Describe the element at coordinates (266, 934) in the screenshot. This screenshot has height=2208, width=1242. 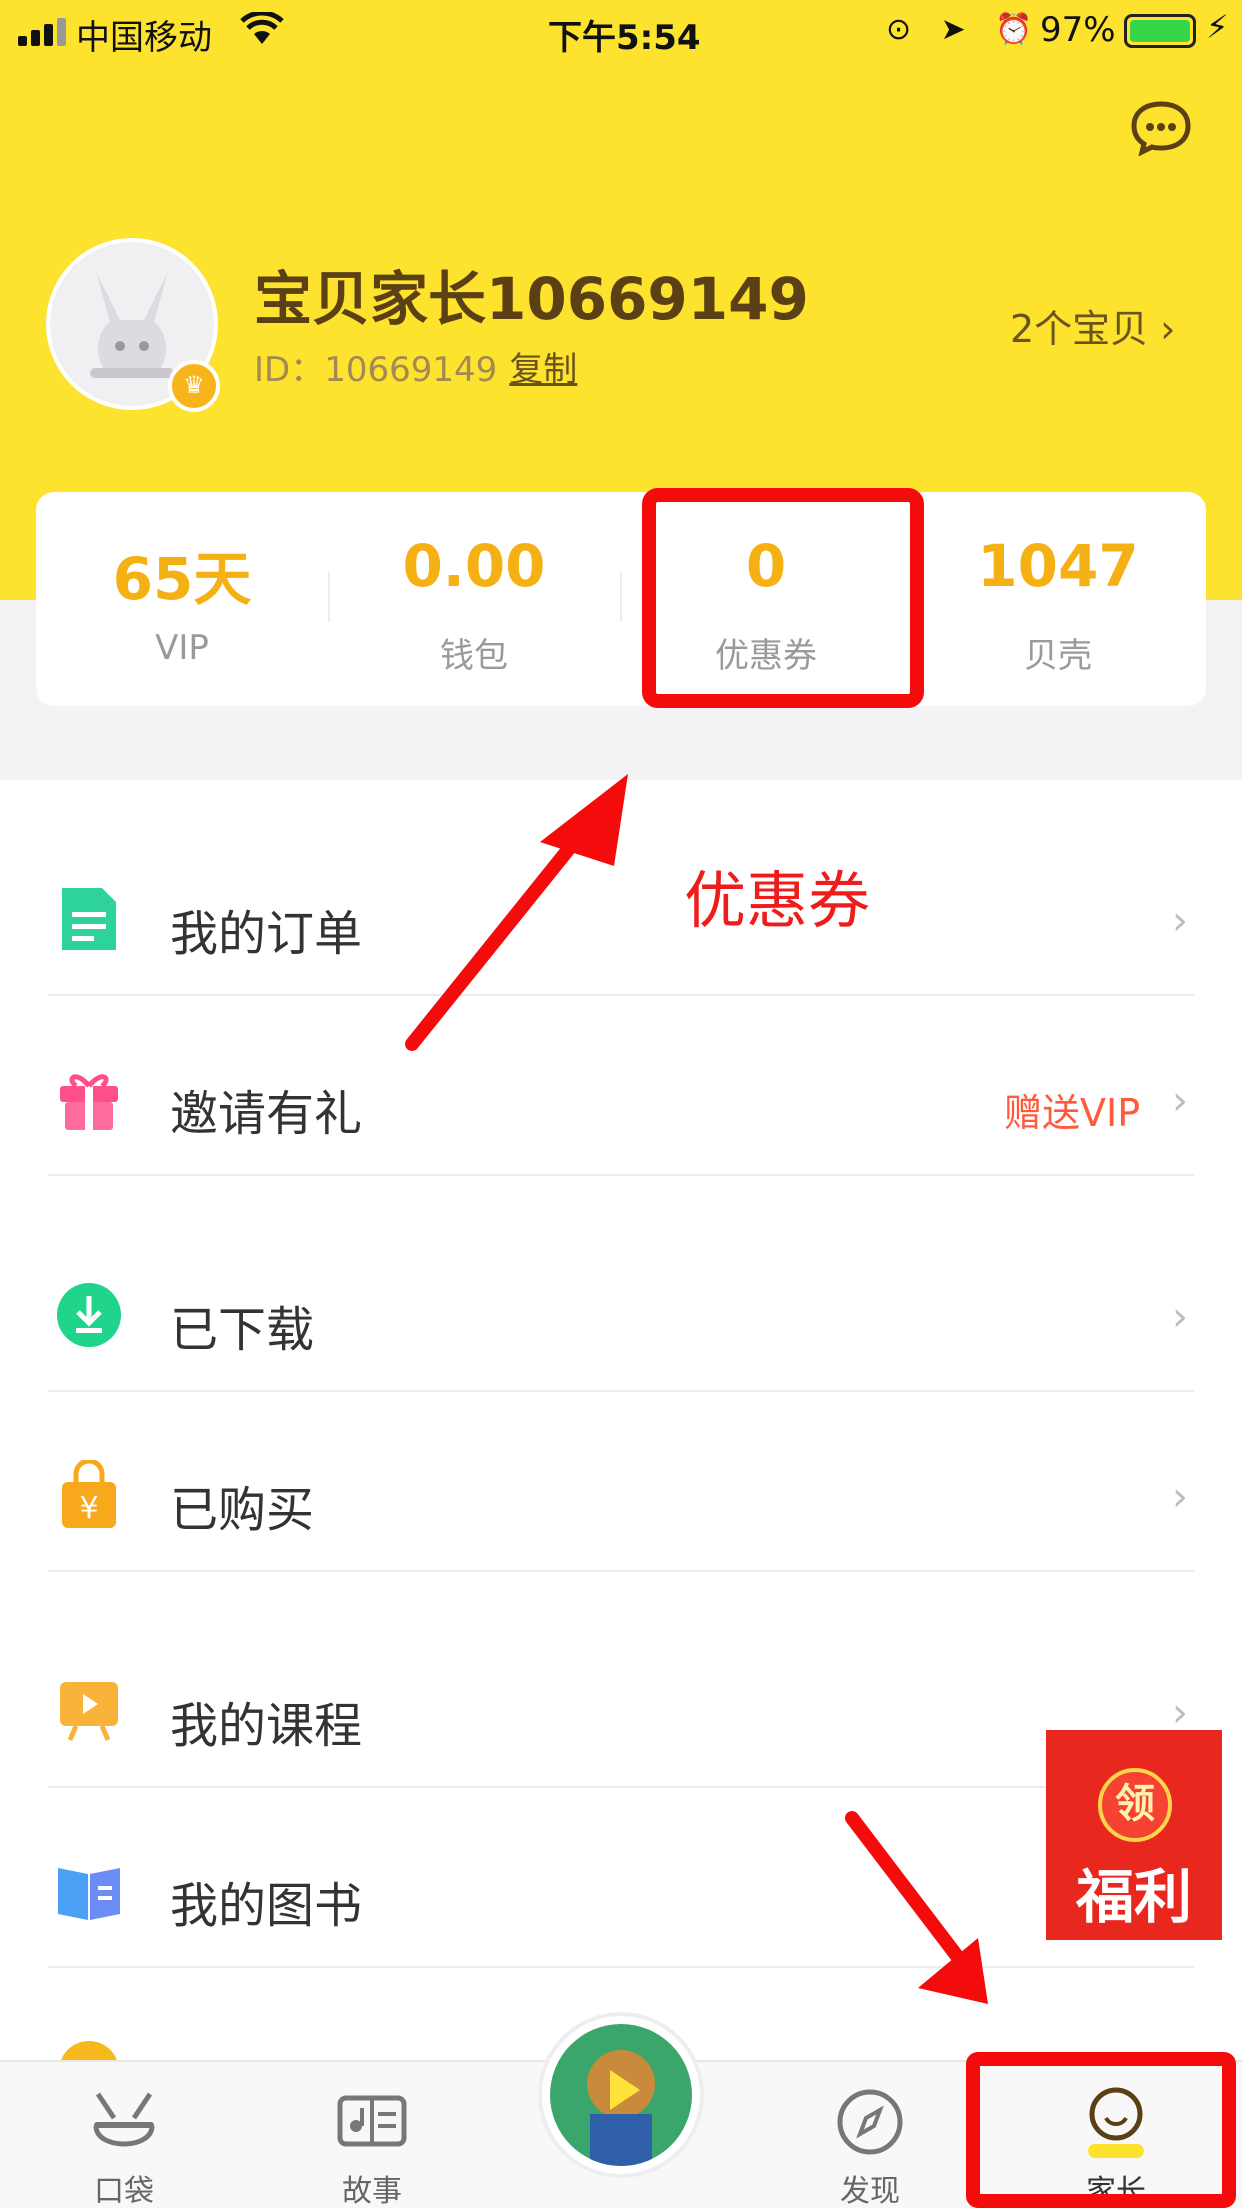
I see `menu-label: 我的订单` at that location.